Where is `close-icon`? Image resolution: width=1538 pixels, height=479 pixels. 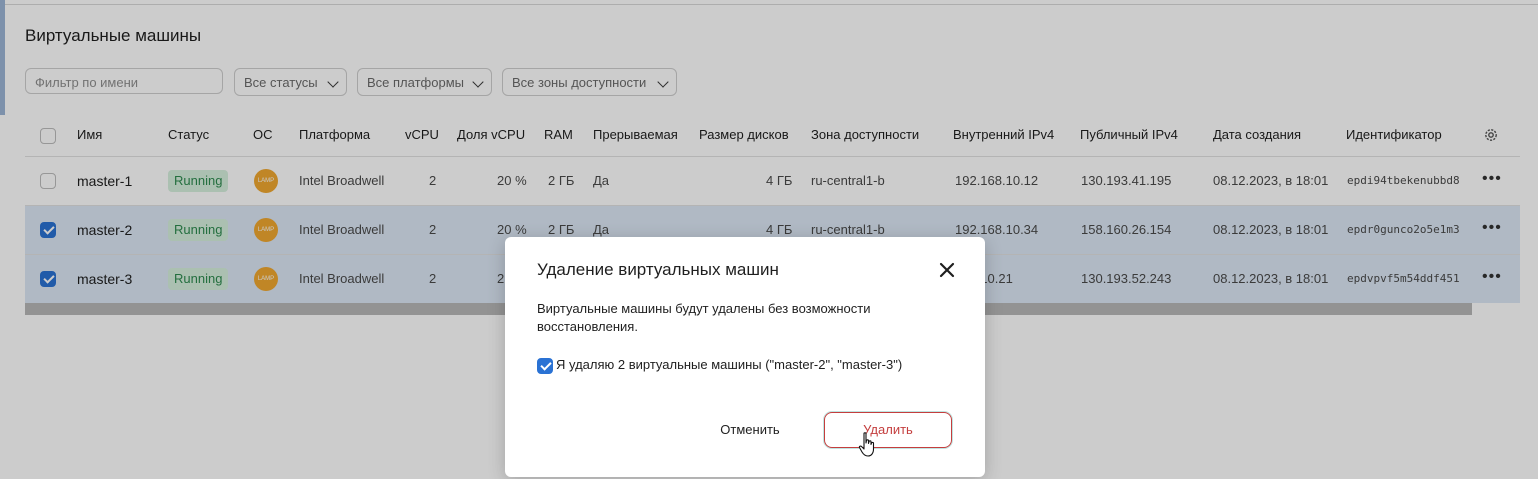
close-icon is located at coordinates (947, 270).